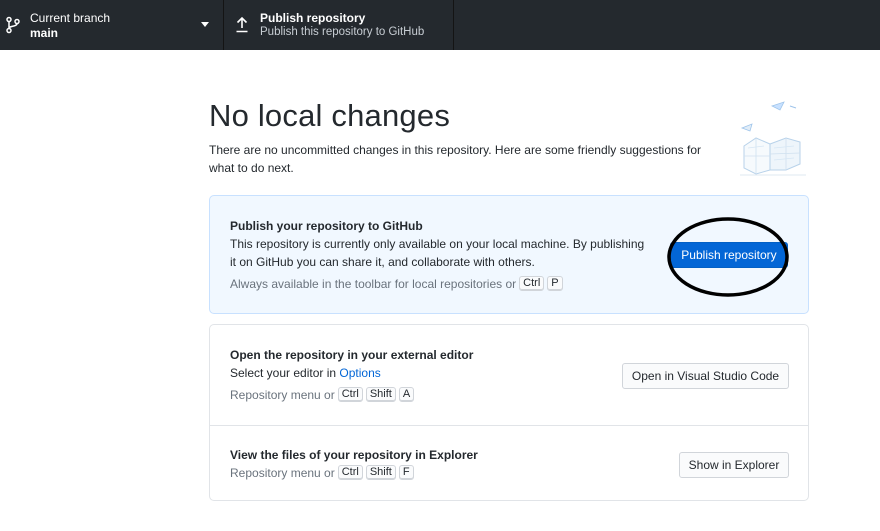  What do you see at coordinates (326, 226) in the screenshot?
I see `publish-card-title: Publish your repository to GitHub` at bounding box center [326, 226].